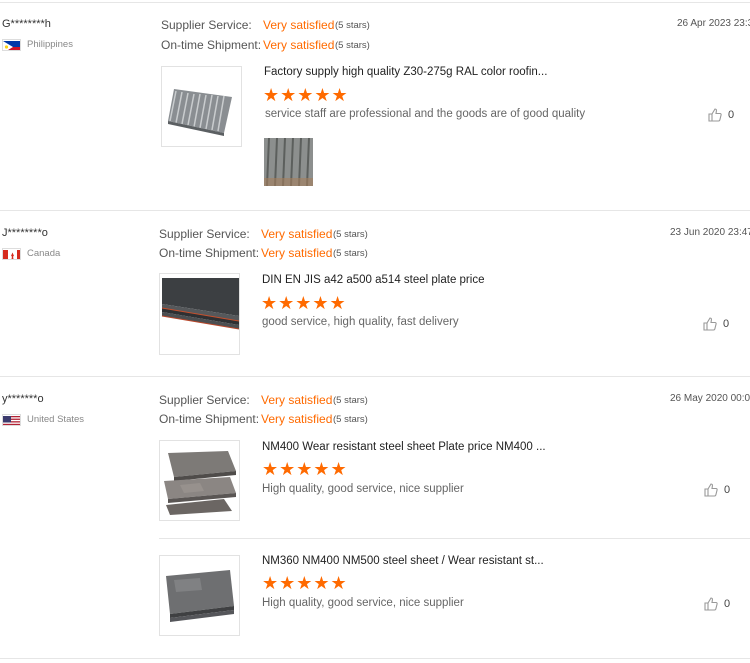 This screenshot has height=663, width=750. Describe the element at coordinates (56, 419) in the screenshot. I see `reviewer-country: United States` at that location.